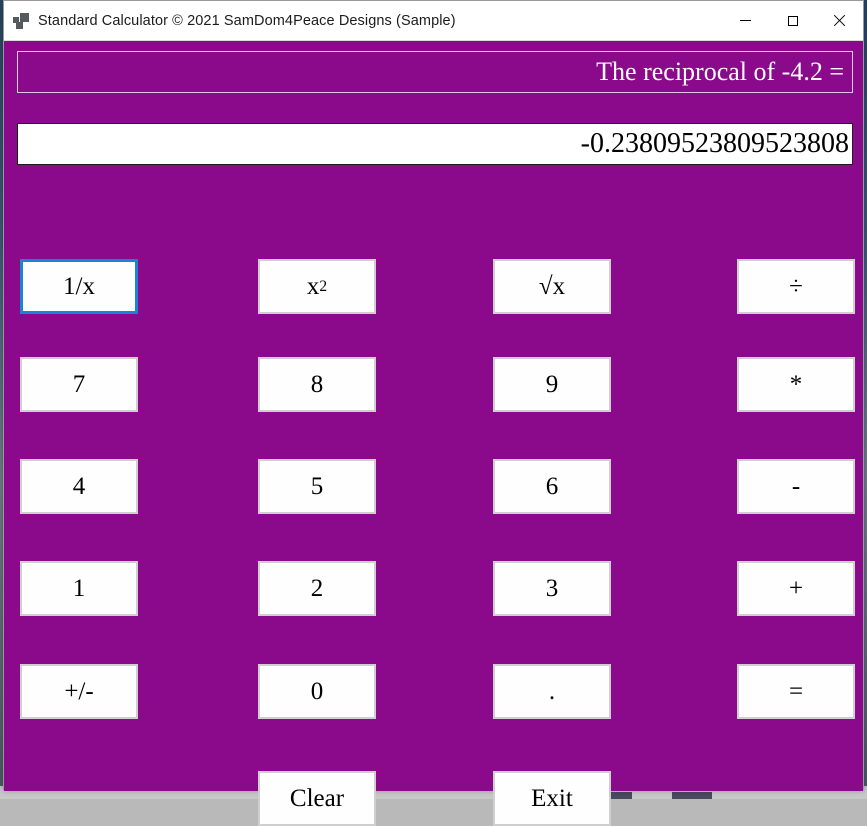 This screenshot has width=867, height=826. Describe the element at coordinates (720, 72) in the screenshot. I see `expression-label: The reciprocal of -4.2 =` at that location.